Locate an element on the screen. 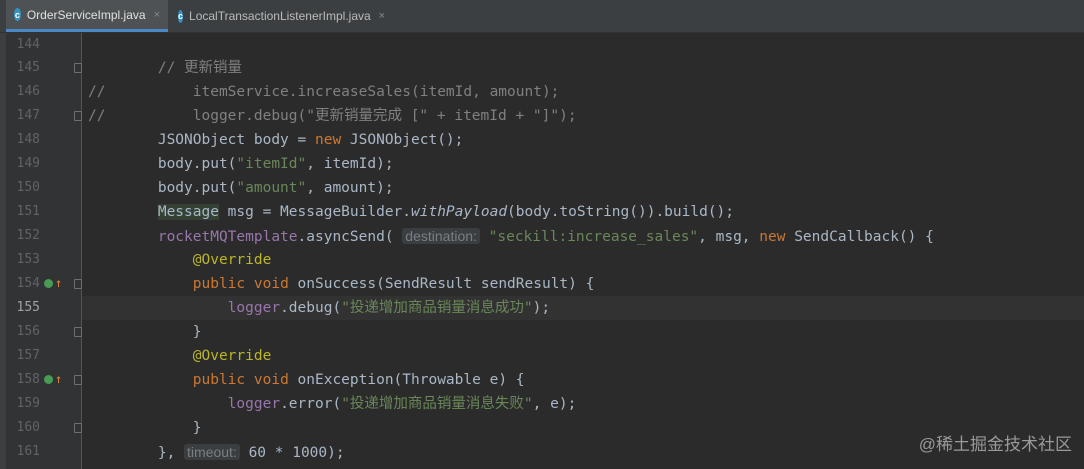 This screenshot has height=469, width=1084. code-text: // 更新销量 is located at coordinates (200, 68).